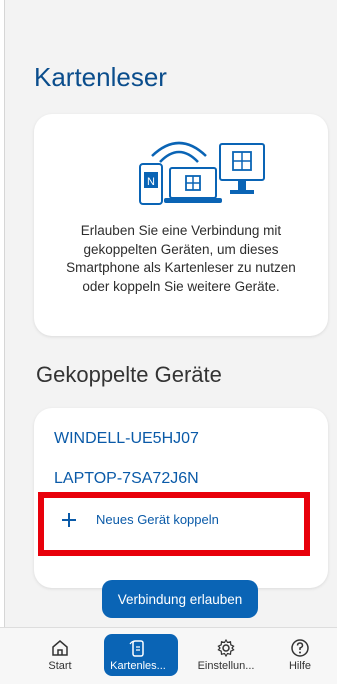 The width and height of the screenshot is (337, 684). What do you see at coordinates (126, 439) in the screenshot?
I see `device-item: WINDELL-UE5HJ07` at bounding box center [126, 439].